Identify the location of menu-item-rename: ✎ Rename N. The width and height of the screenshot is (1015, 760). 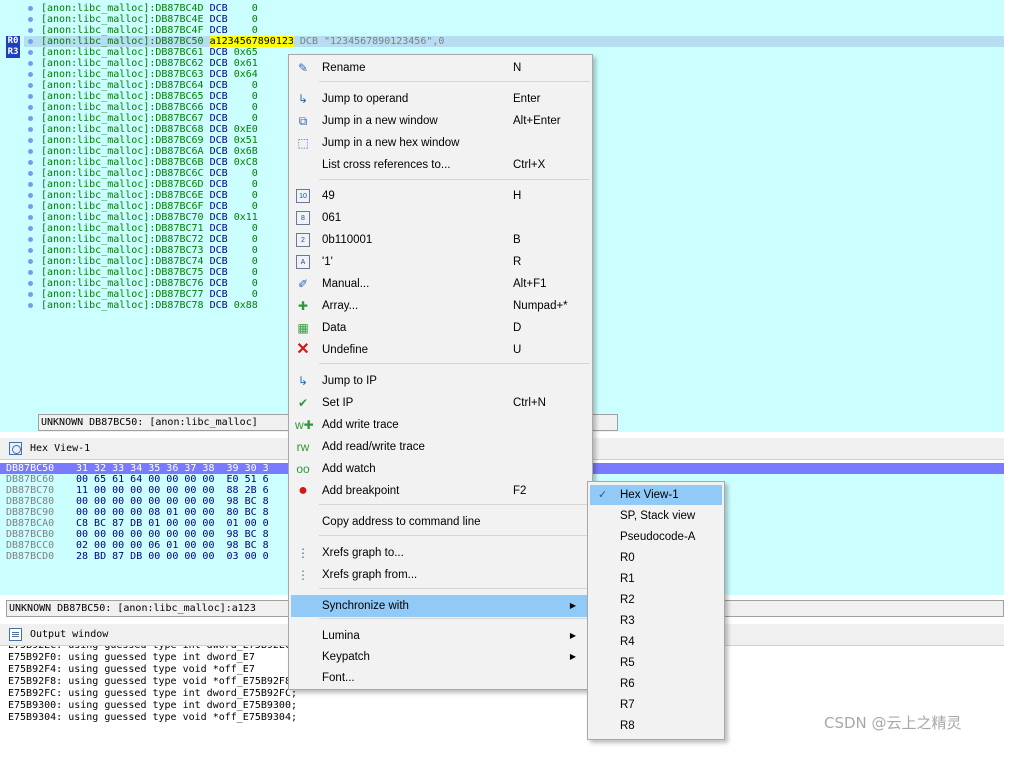
(440, 68).